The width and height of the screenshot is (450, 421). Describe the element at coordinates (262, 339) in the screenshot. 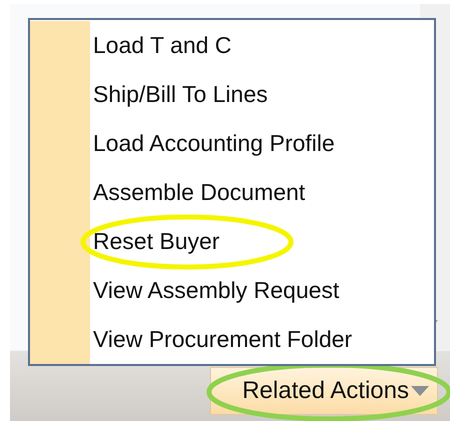

I see `menu-item: View Procurement Folder` at that location.